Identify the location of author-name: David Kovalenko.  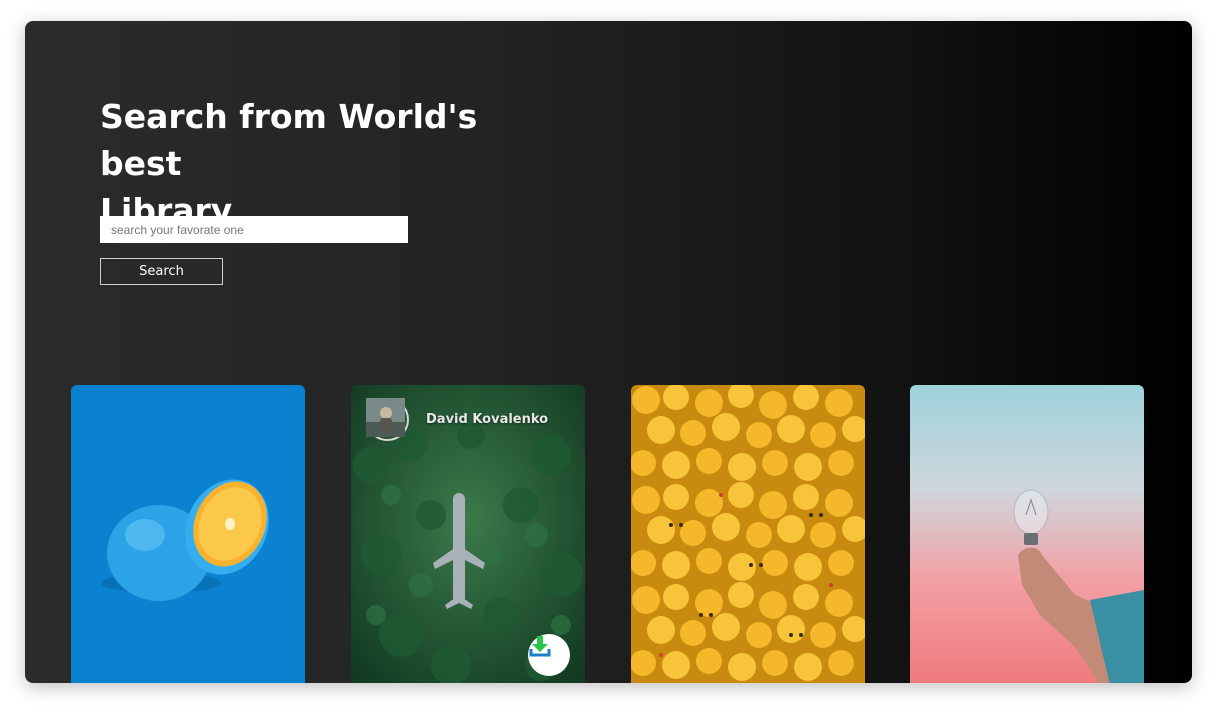
(487, 419).